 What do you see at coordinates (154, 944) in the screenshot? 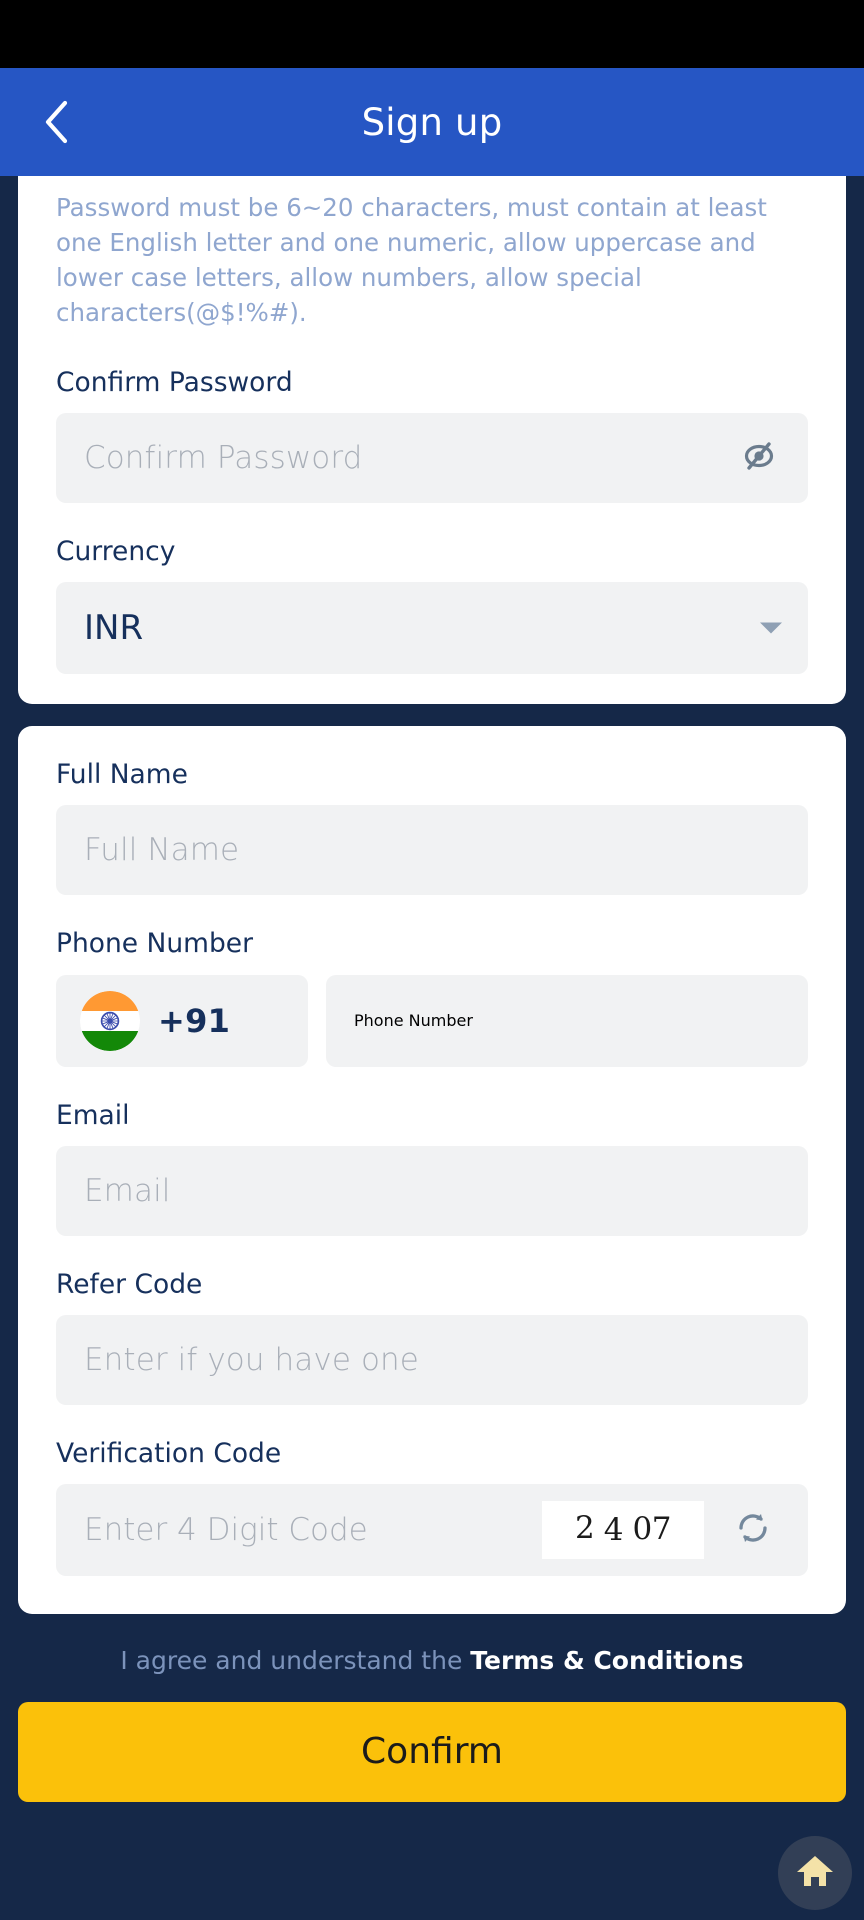
I see `phone-number-label: Phone Number` at bounding box center [154, 944].